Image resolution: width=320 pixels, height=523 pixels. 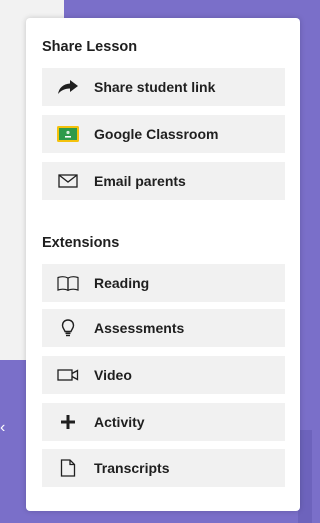 I want to click on assessments-label: Assessments, so click(x=139, y=328).